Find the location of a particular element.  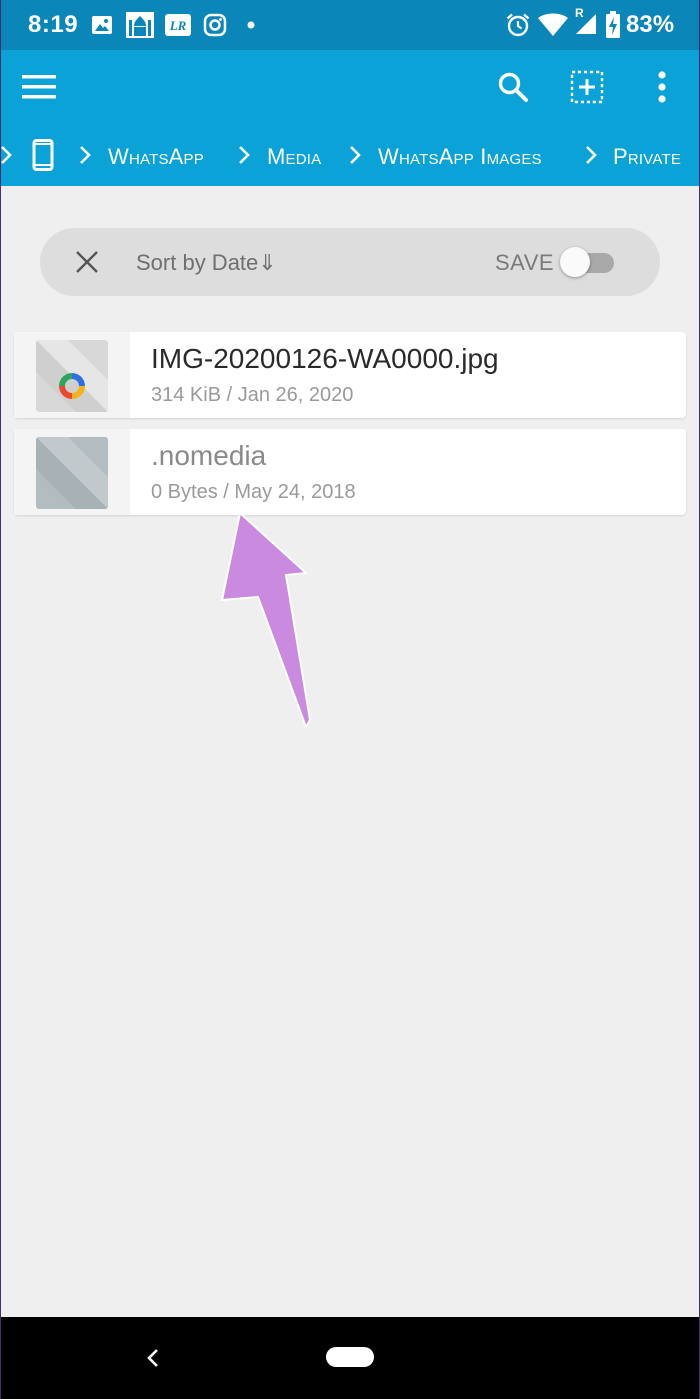

back-icon is located at coordinates (152, 1358).